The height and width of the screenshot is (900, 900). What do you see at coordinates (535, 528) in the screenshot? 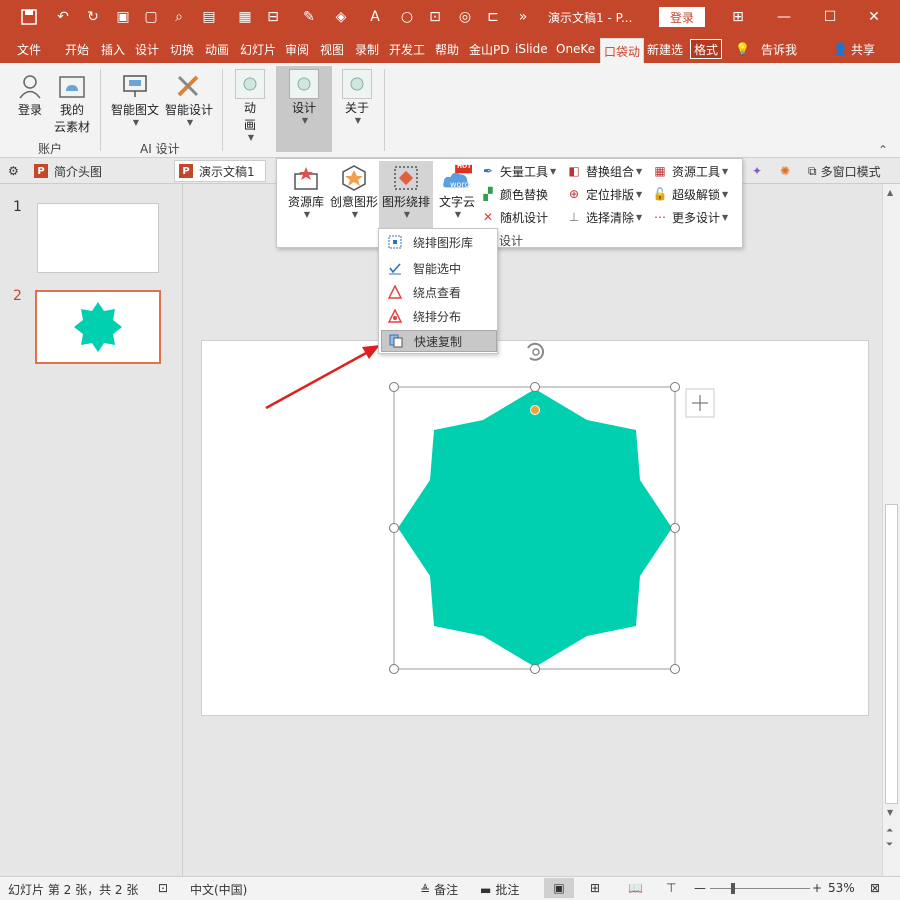
I see `octagram-shape` at bounding box center [535, 528].